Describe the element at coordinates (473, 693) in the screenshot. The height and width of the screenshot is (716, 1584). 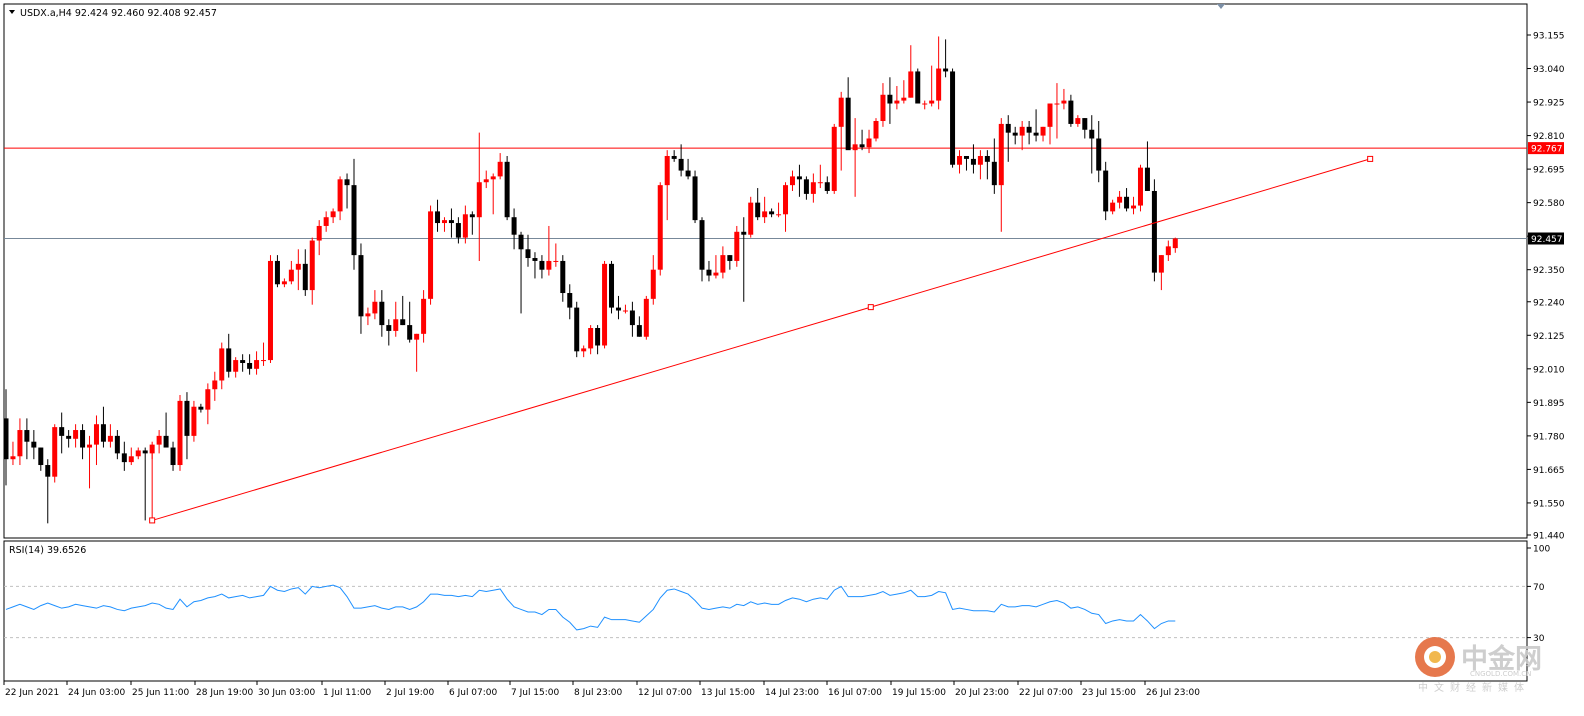
I see `time-tick-label: 6 Jul 07:00` at that location.